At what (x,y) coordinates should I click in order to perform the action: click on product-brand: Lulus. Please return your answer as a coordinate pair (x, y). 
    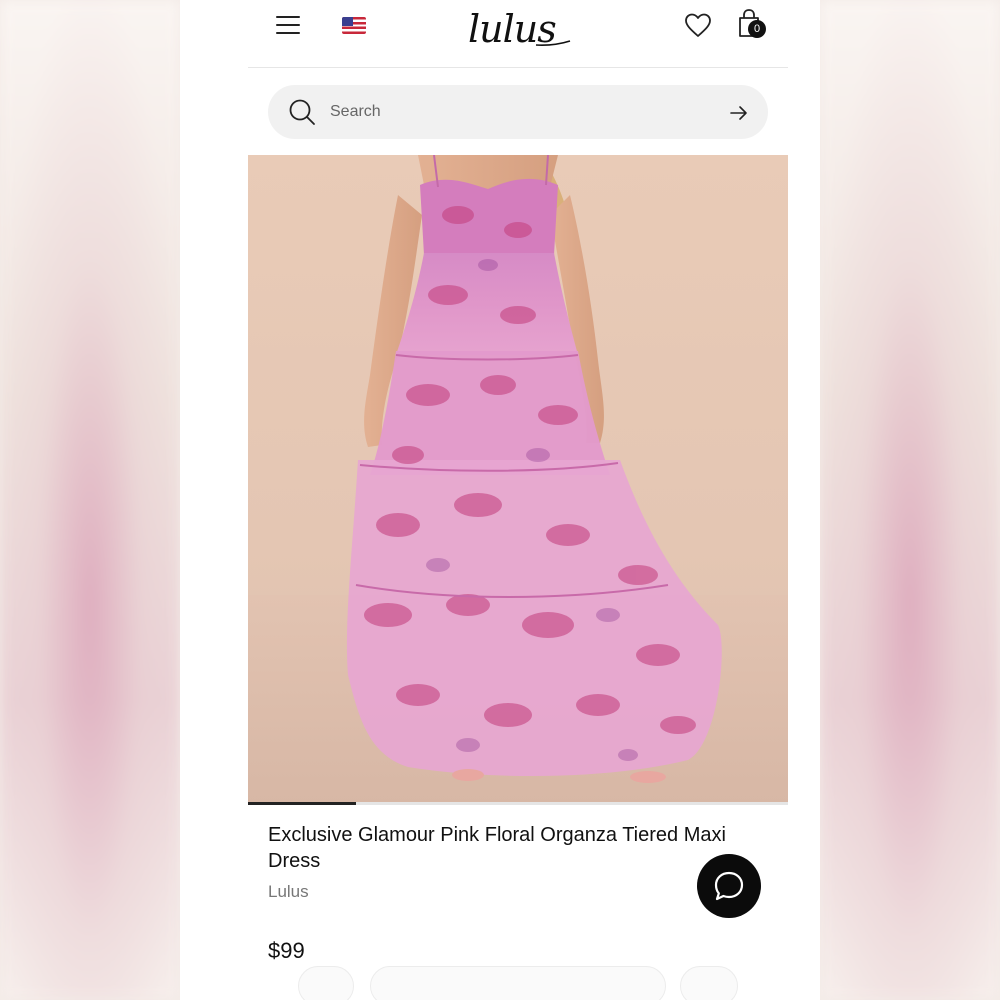
    Looking at the image, I should click on (288, 892).